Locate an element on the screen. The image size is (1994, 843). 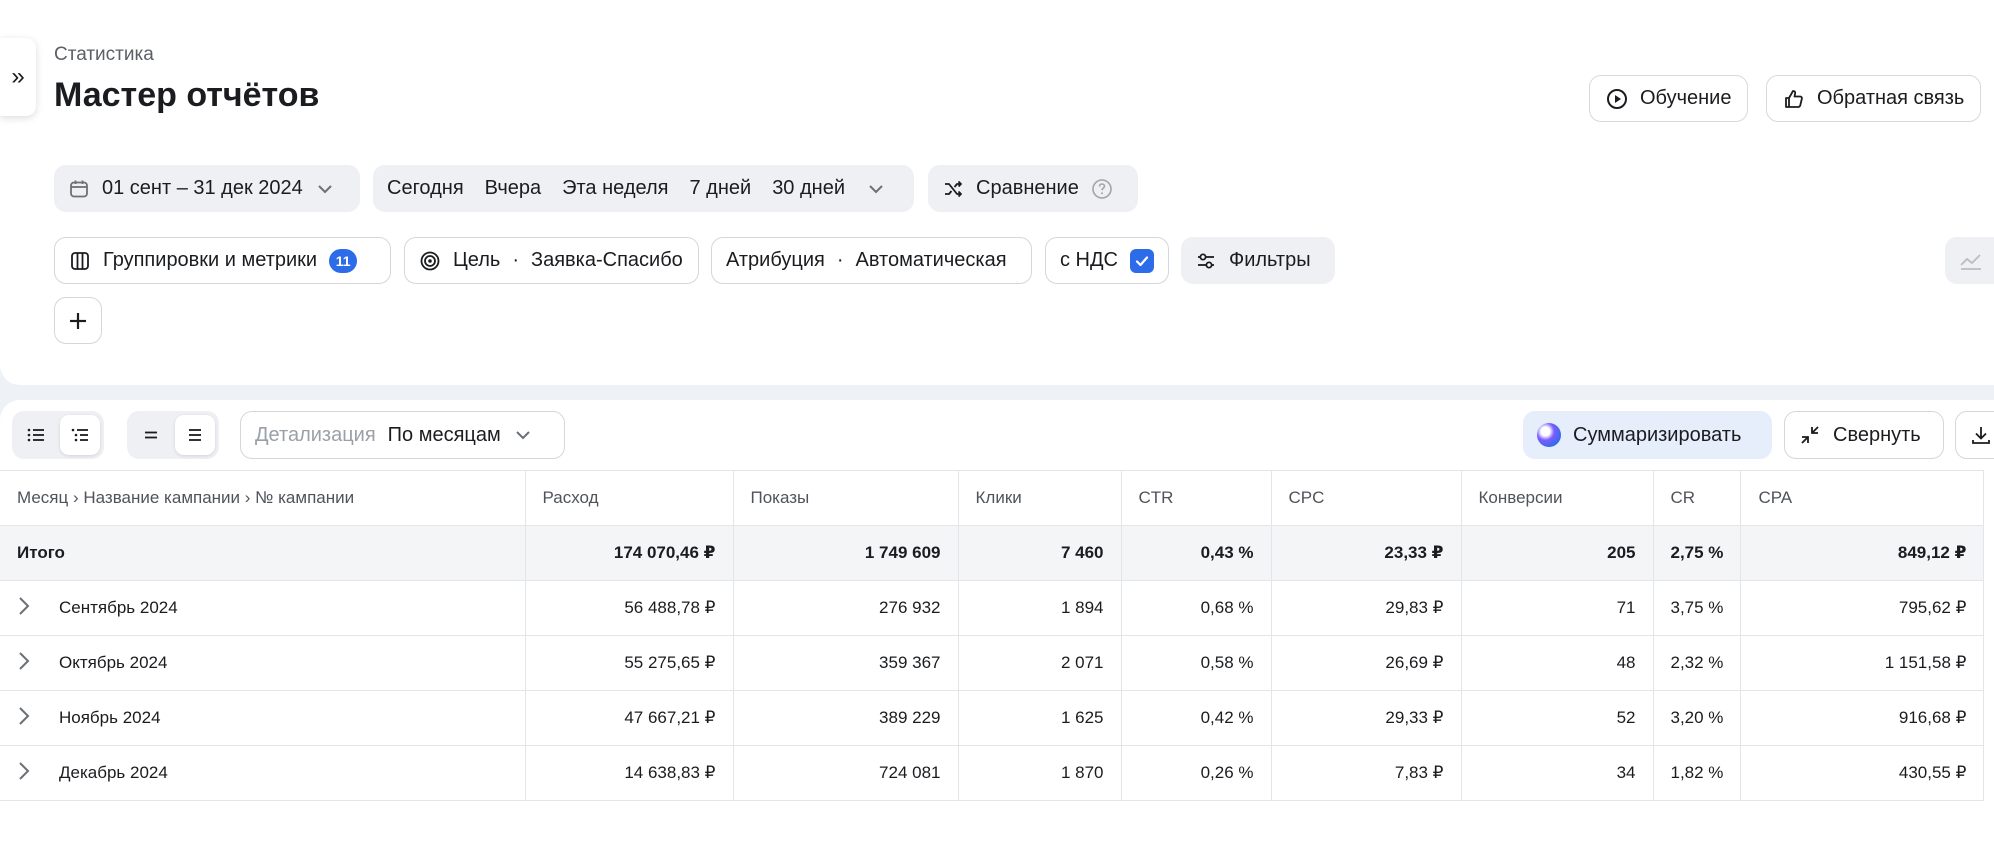
double-chevron-right-icon: » is located at coordinates (18, 76).